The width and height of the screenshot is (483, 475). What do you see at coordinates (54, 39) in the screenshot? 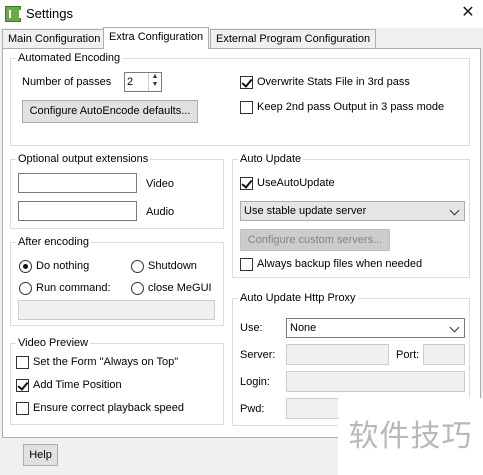
I see `tab-main-configuration: Main Configuration` at bounding box center [54, 39].